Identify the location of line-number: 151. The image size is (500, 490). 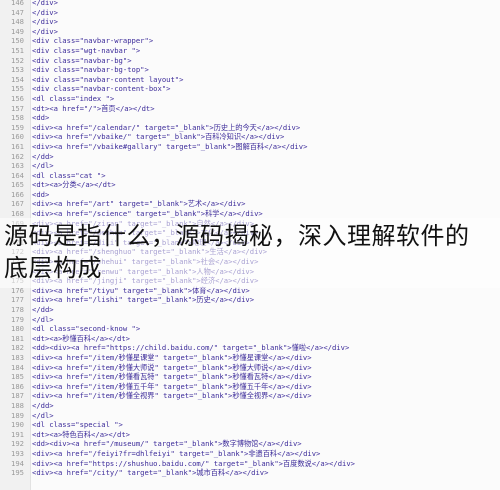
(17, 50).